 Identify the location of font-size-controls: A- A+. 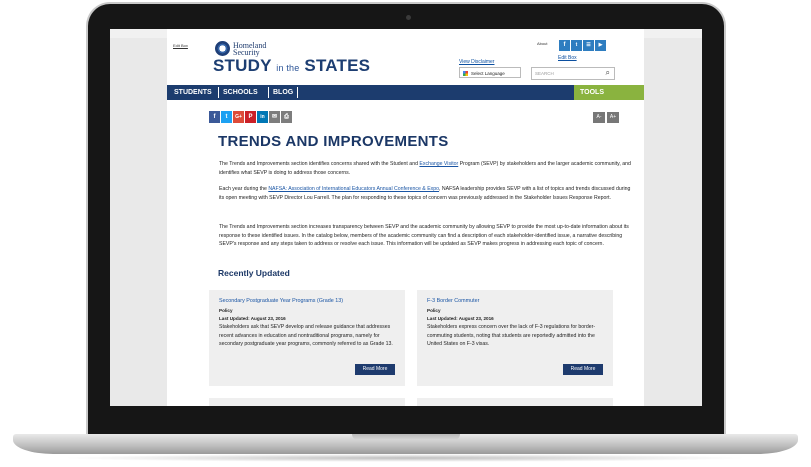
(606, 117).